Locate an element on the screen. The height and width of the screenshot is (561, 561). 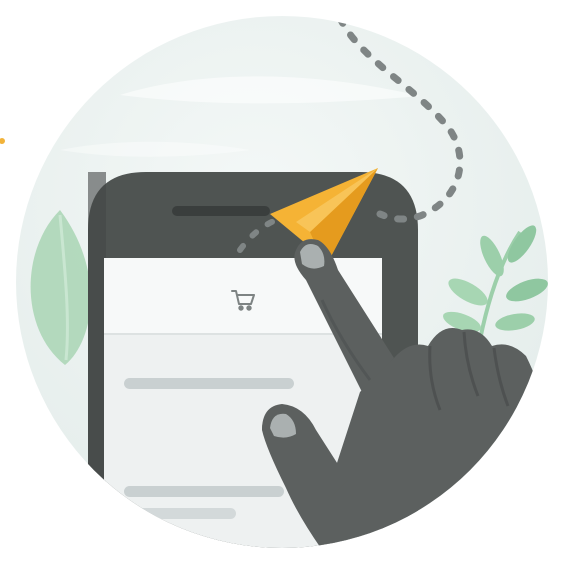
phone-frame-shadow is located at coordinates (97, 360).